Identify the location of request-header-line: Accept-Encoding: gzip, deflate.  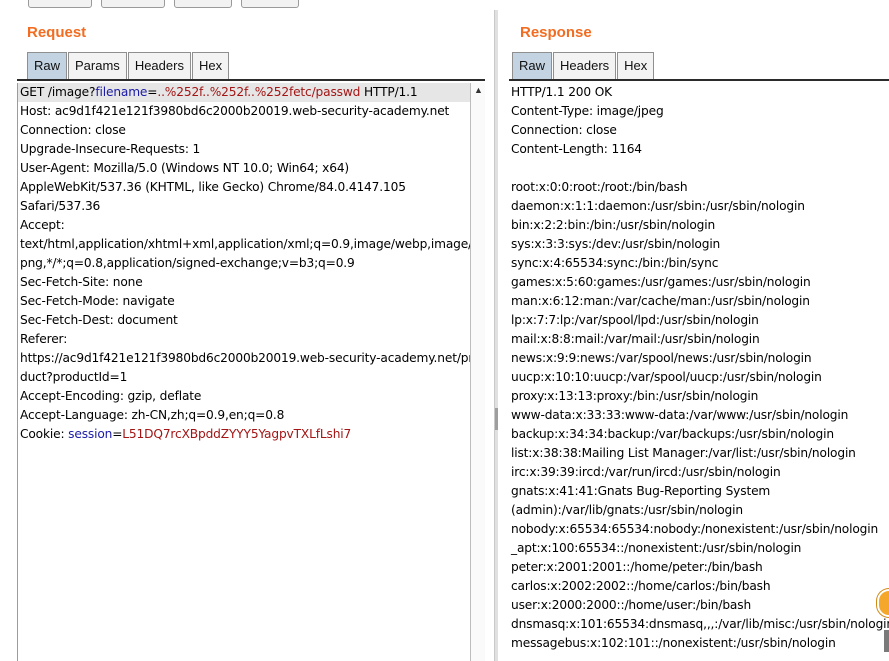
(111, 396).